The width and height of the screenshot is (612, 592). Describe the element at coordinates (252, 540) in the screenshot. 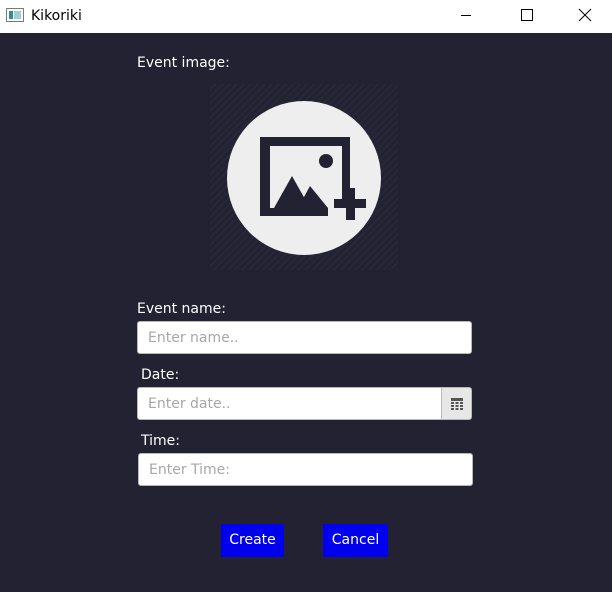

I see `create-button: Create` at that location.